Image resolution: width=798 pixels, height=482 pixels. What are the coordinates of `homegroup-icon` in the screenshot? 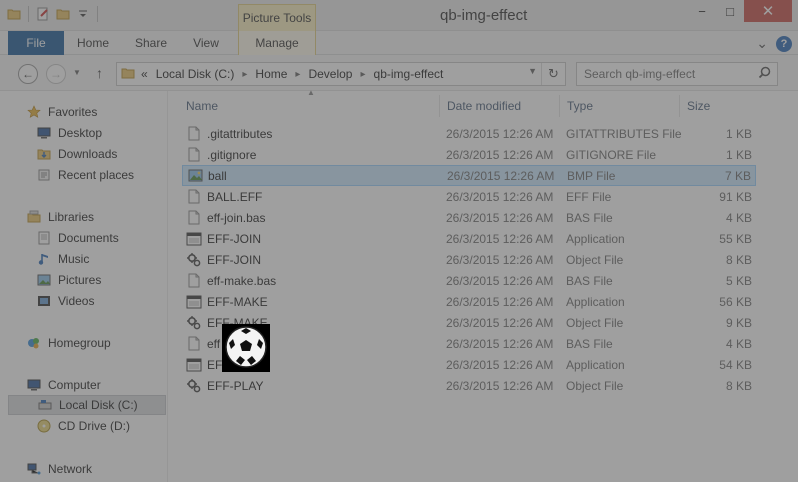 It's located at (34, 343).